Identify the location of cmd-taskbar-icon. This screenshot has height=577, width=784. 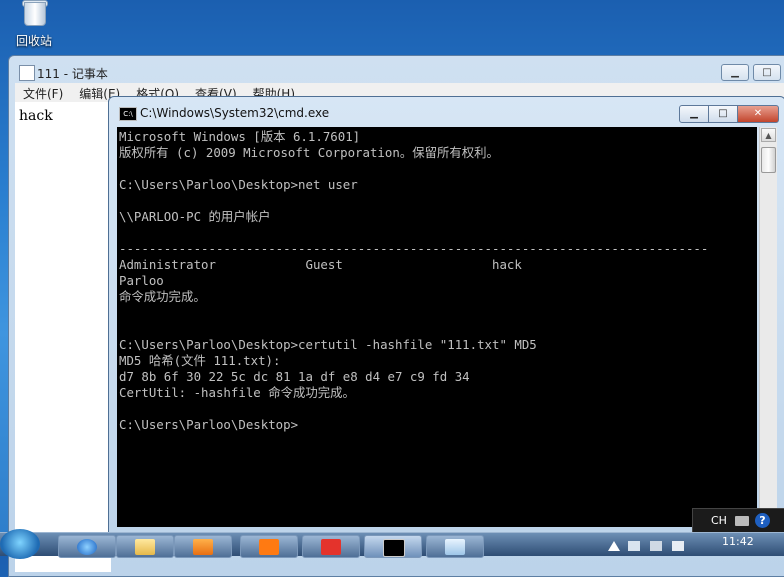
(394, 548).